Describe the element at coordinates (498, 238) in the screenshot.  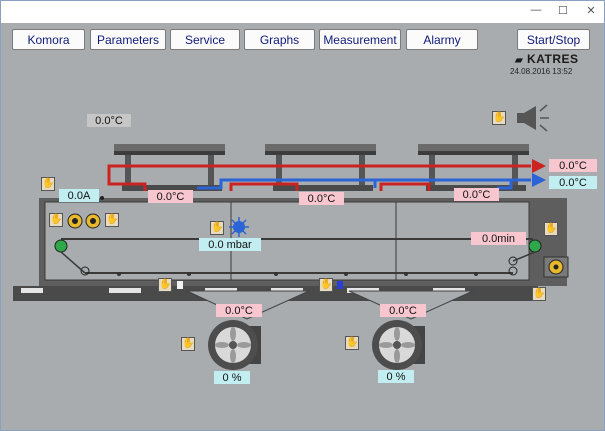
I see `time-readout: 0.0min` at that location.